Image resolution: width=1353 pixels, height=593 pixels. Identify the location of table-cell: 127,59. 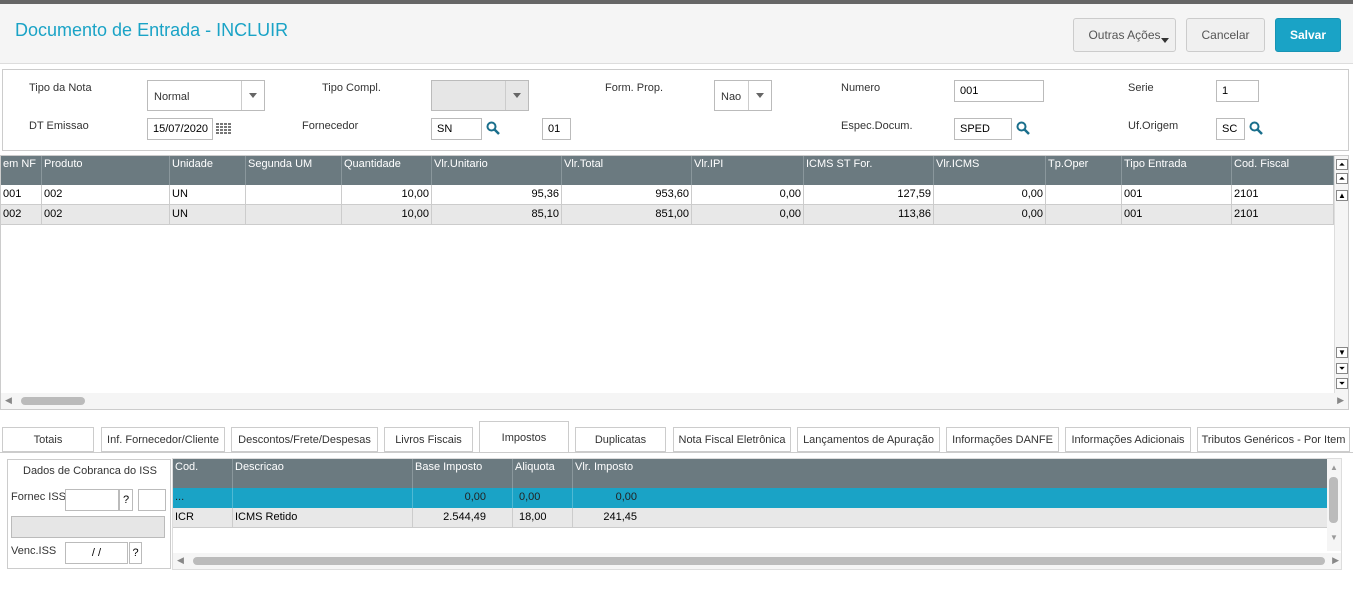
(869, 195).